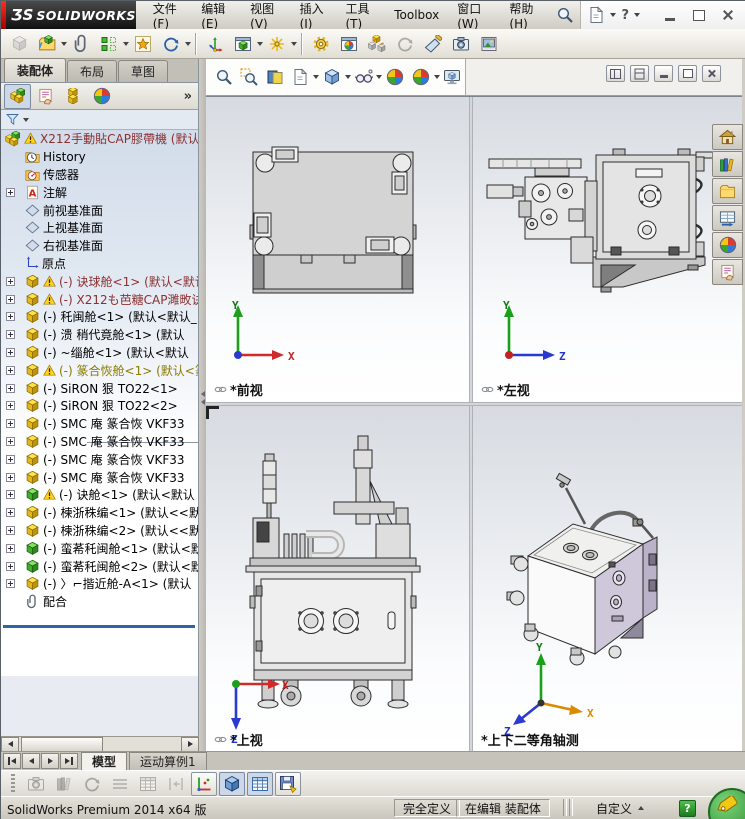  I want to click on rollback-bar, so click(99, 626).